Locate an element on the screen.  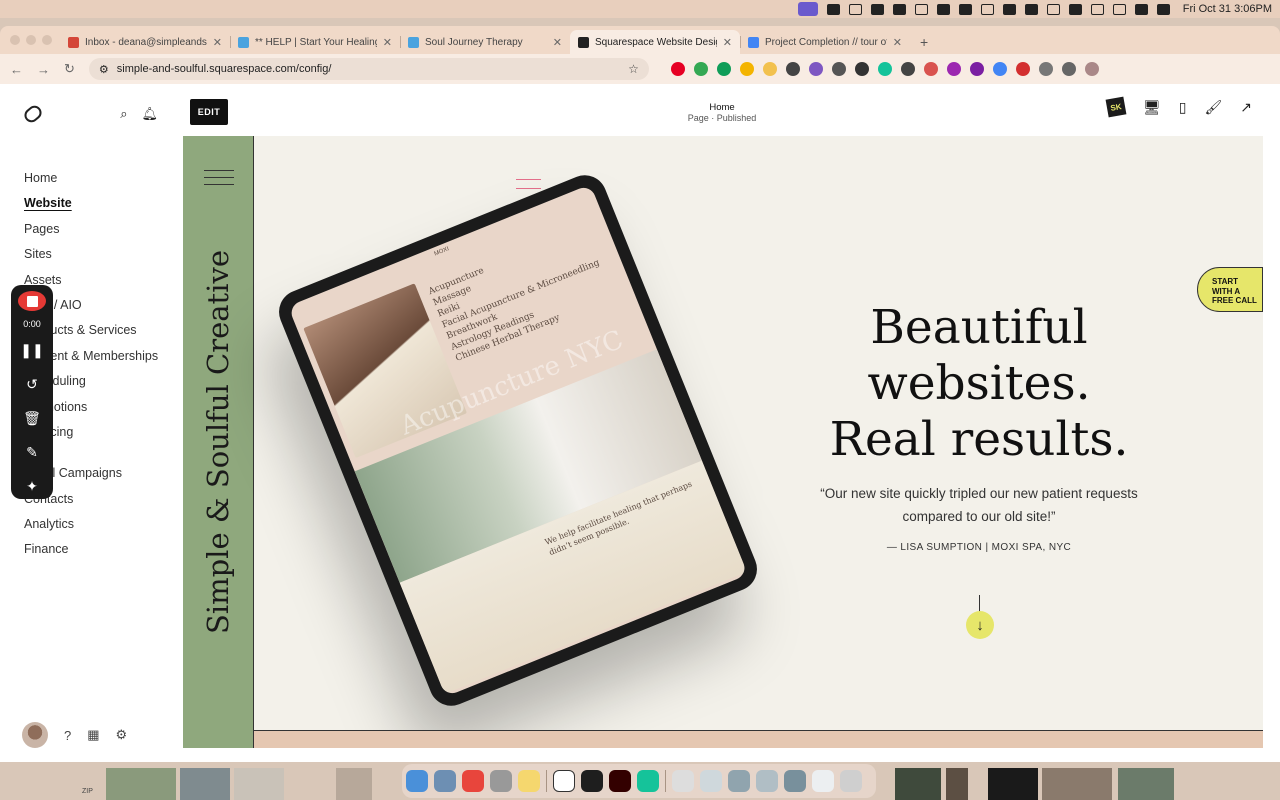
document-icon is located at coordinates (711, 781).